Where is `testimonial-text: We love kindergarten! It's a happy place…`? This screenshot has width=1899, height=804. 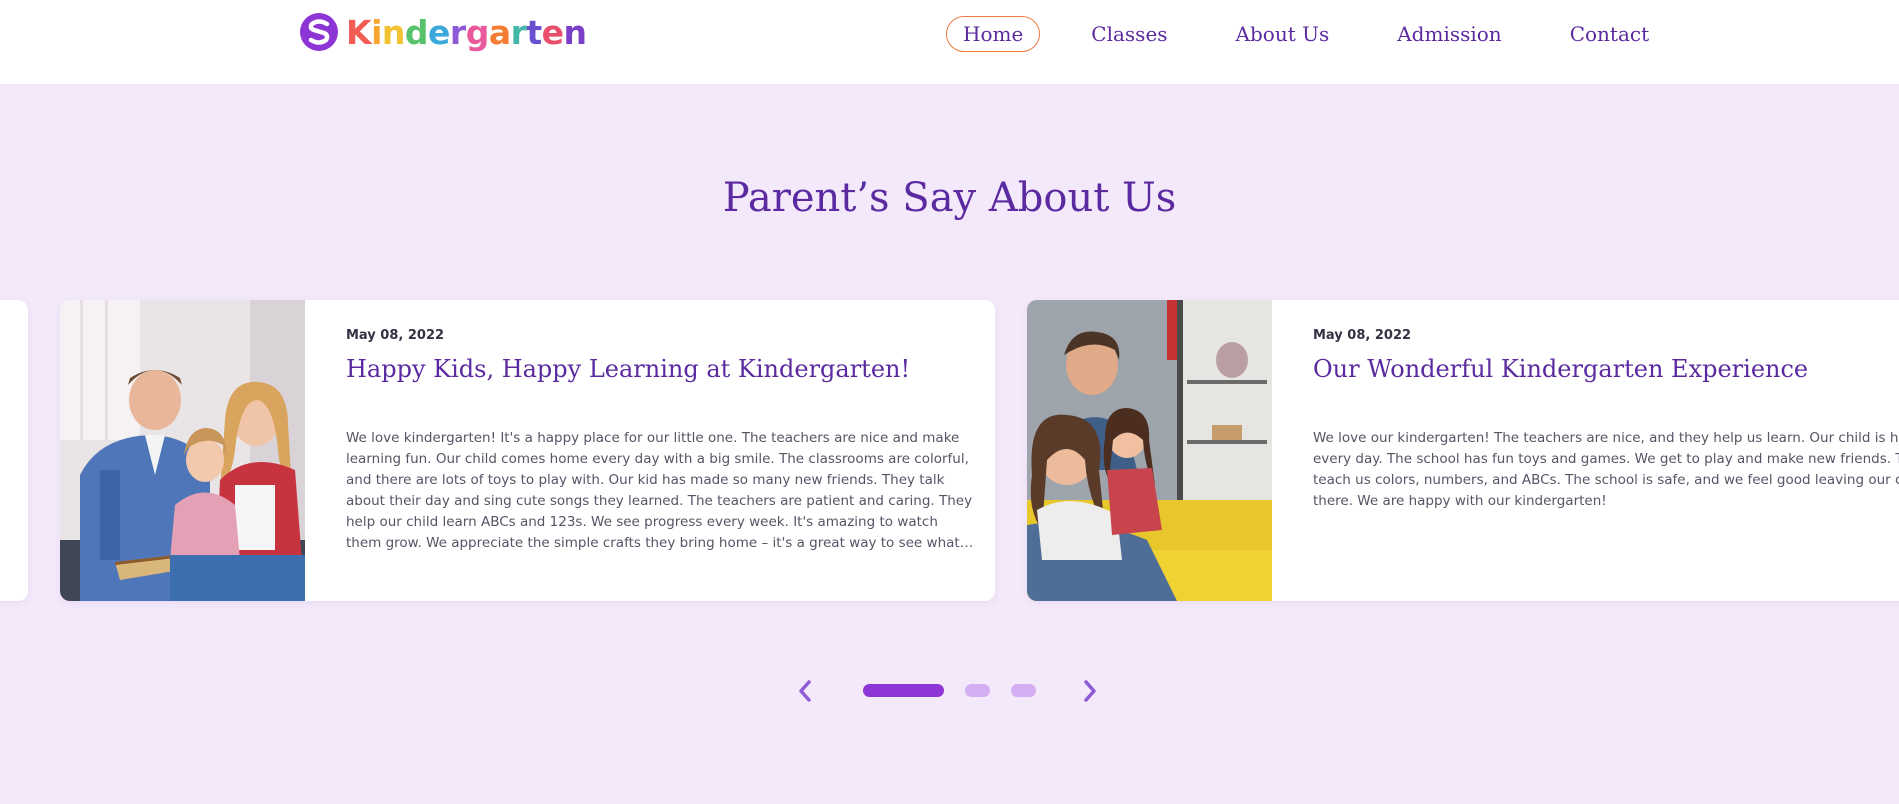 testimonial-text: We love kindergarten! It's a happy place… is located at coordinates (659, 490).